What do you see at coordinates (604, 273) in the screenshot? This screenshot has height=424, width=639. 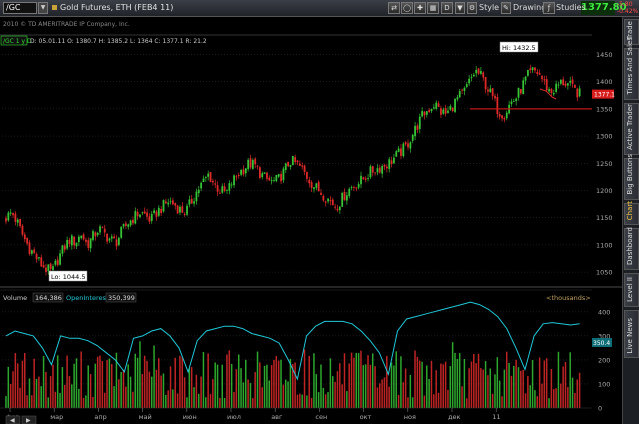 I see `price-tick-label: 1050` at bounding box center [604, 273].